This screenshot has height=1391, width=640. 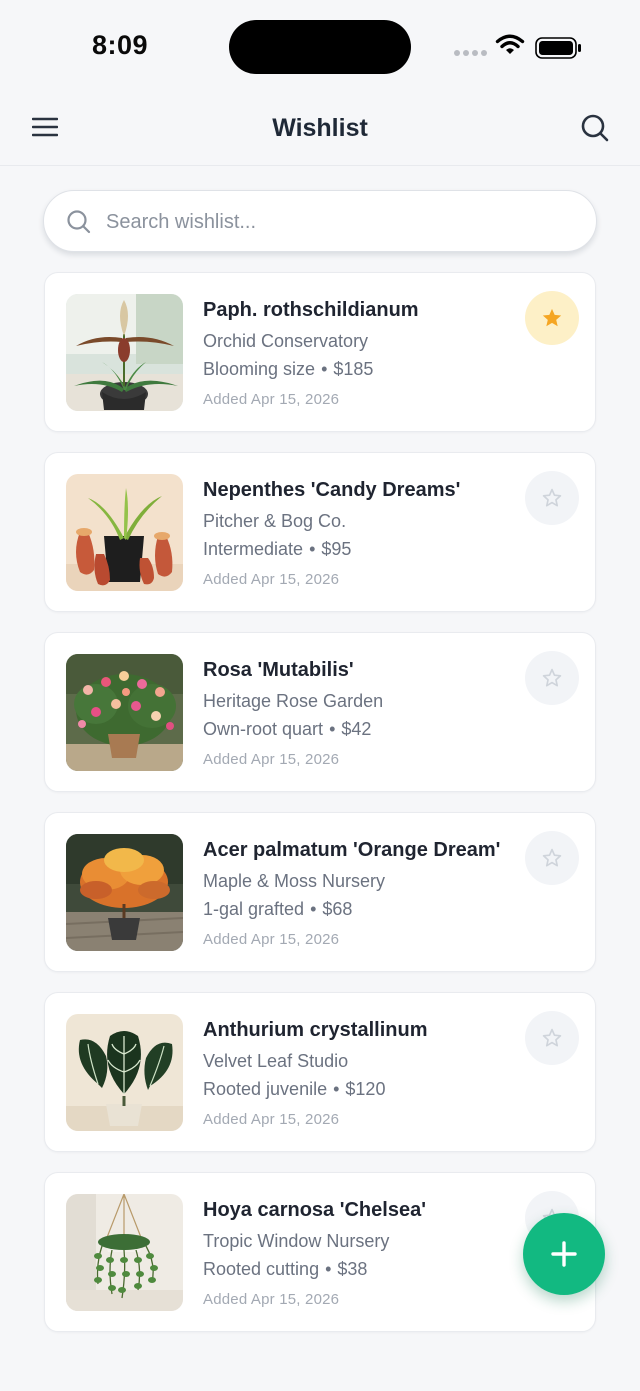 I want to click on plant-size: Intermediate, so click(x=253, y=549).